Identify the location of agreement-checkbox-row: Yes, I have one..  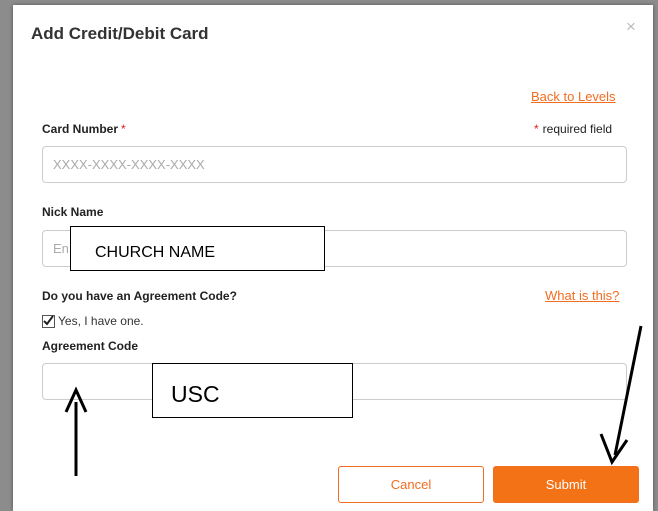
(93, 321).